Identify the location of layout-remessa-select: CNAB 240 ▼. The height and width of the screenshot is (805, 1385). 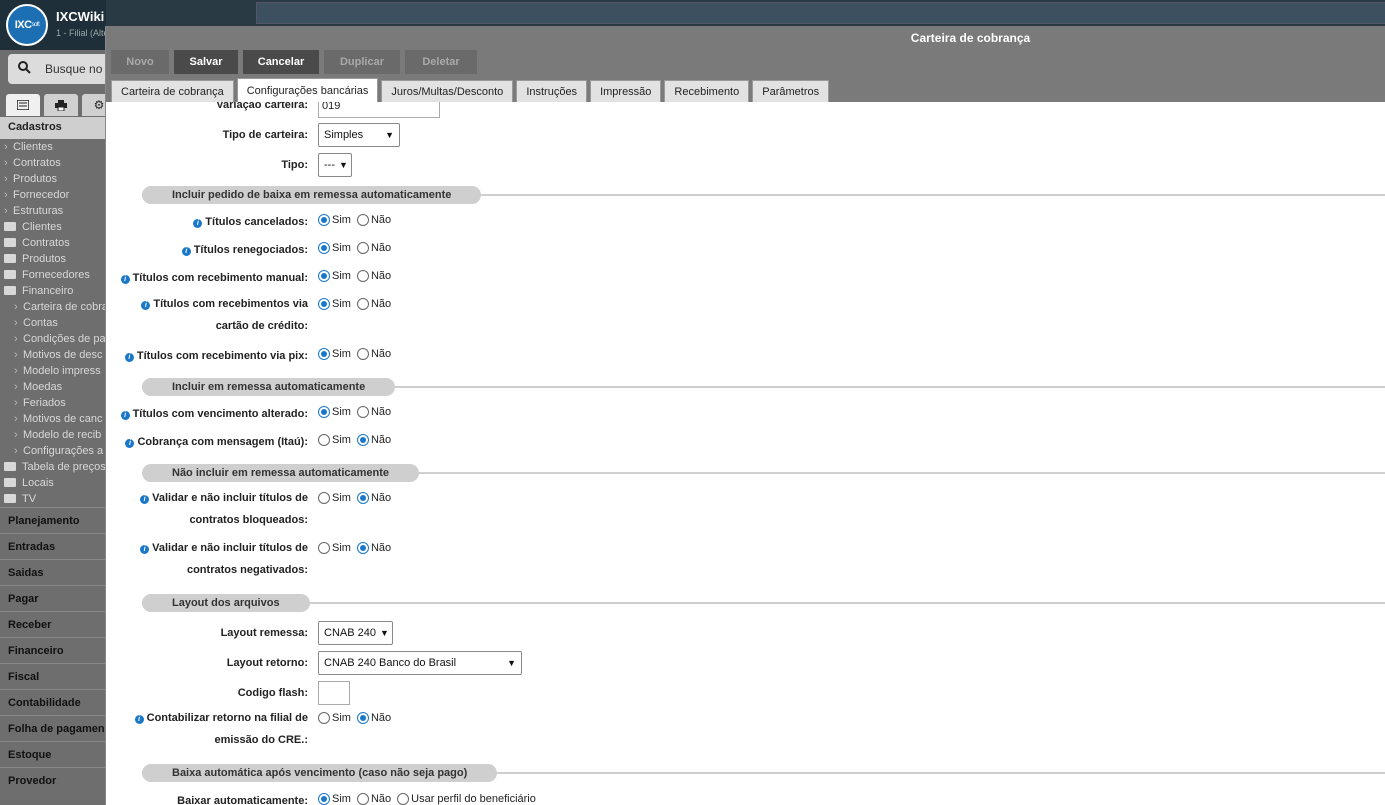
(355, 633).